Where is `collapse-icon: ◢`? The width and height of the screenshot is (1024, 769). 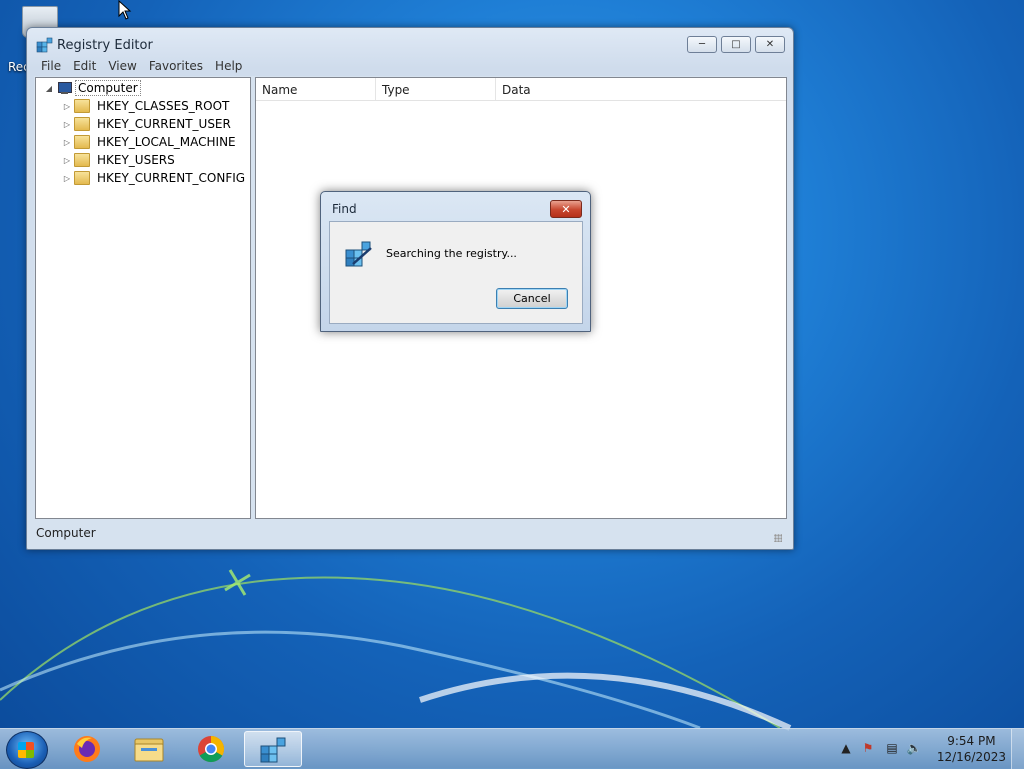 collapse-icon: ◢ is located at coordinates (49, 88).